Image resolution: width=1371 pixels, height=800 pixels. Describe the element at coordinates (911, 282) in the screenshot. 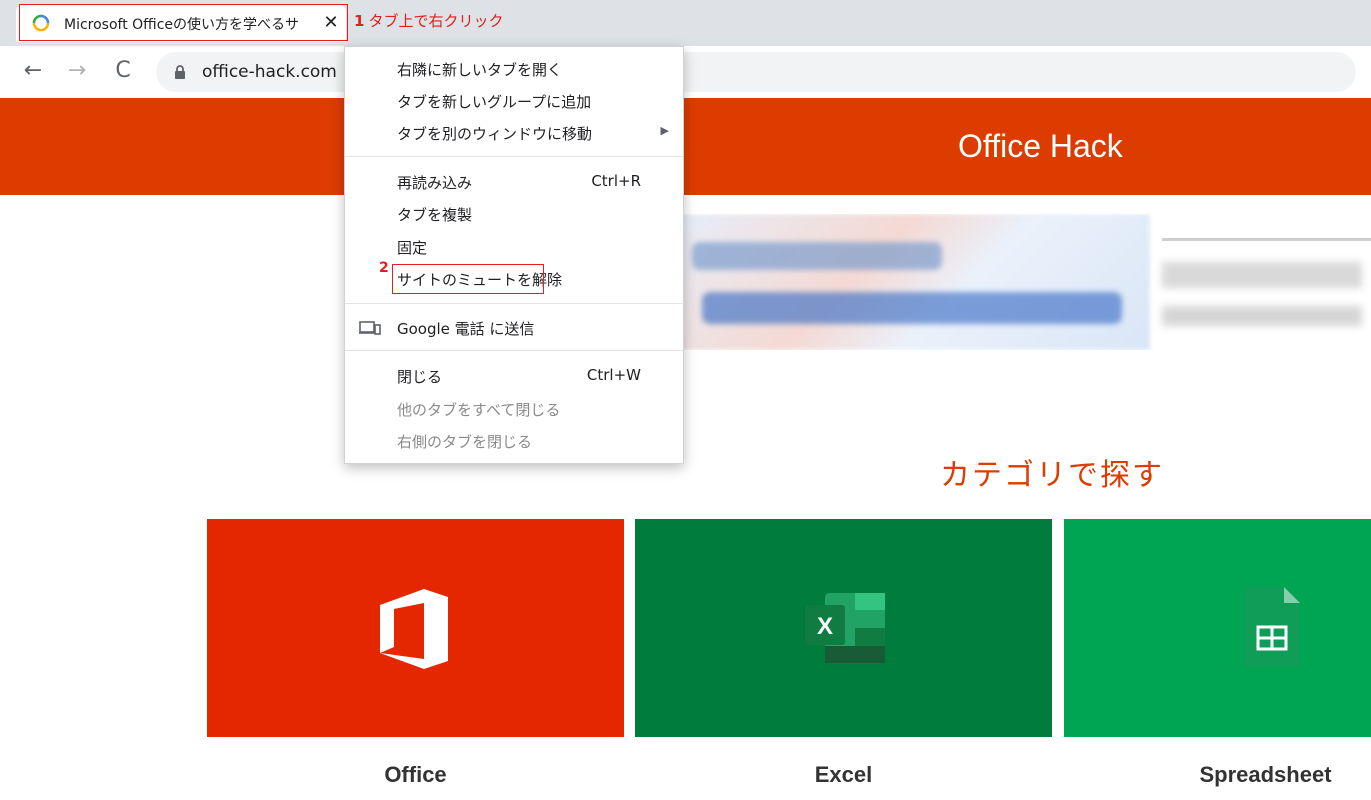

I see `banner-image` at that location.